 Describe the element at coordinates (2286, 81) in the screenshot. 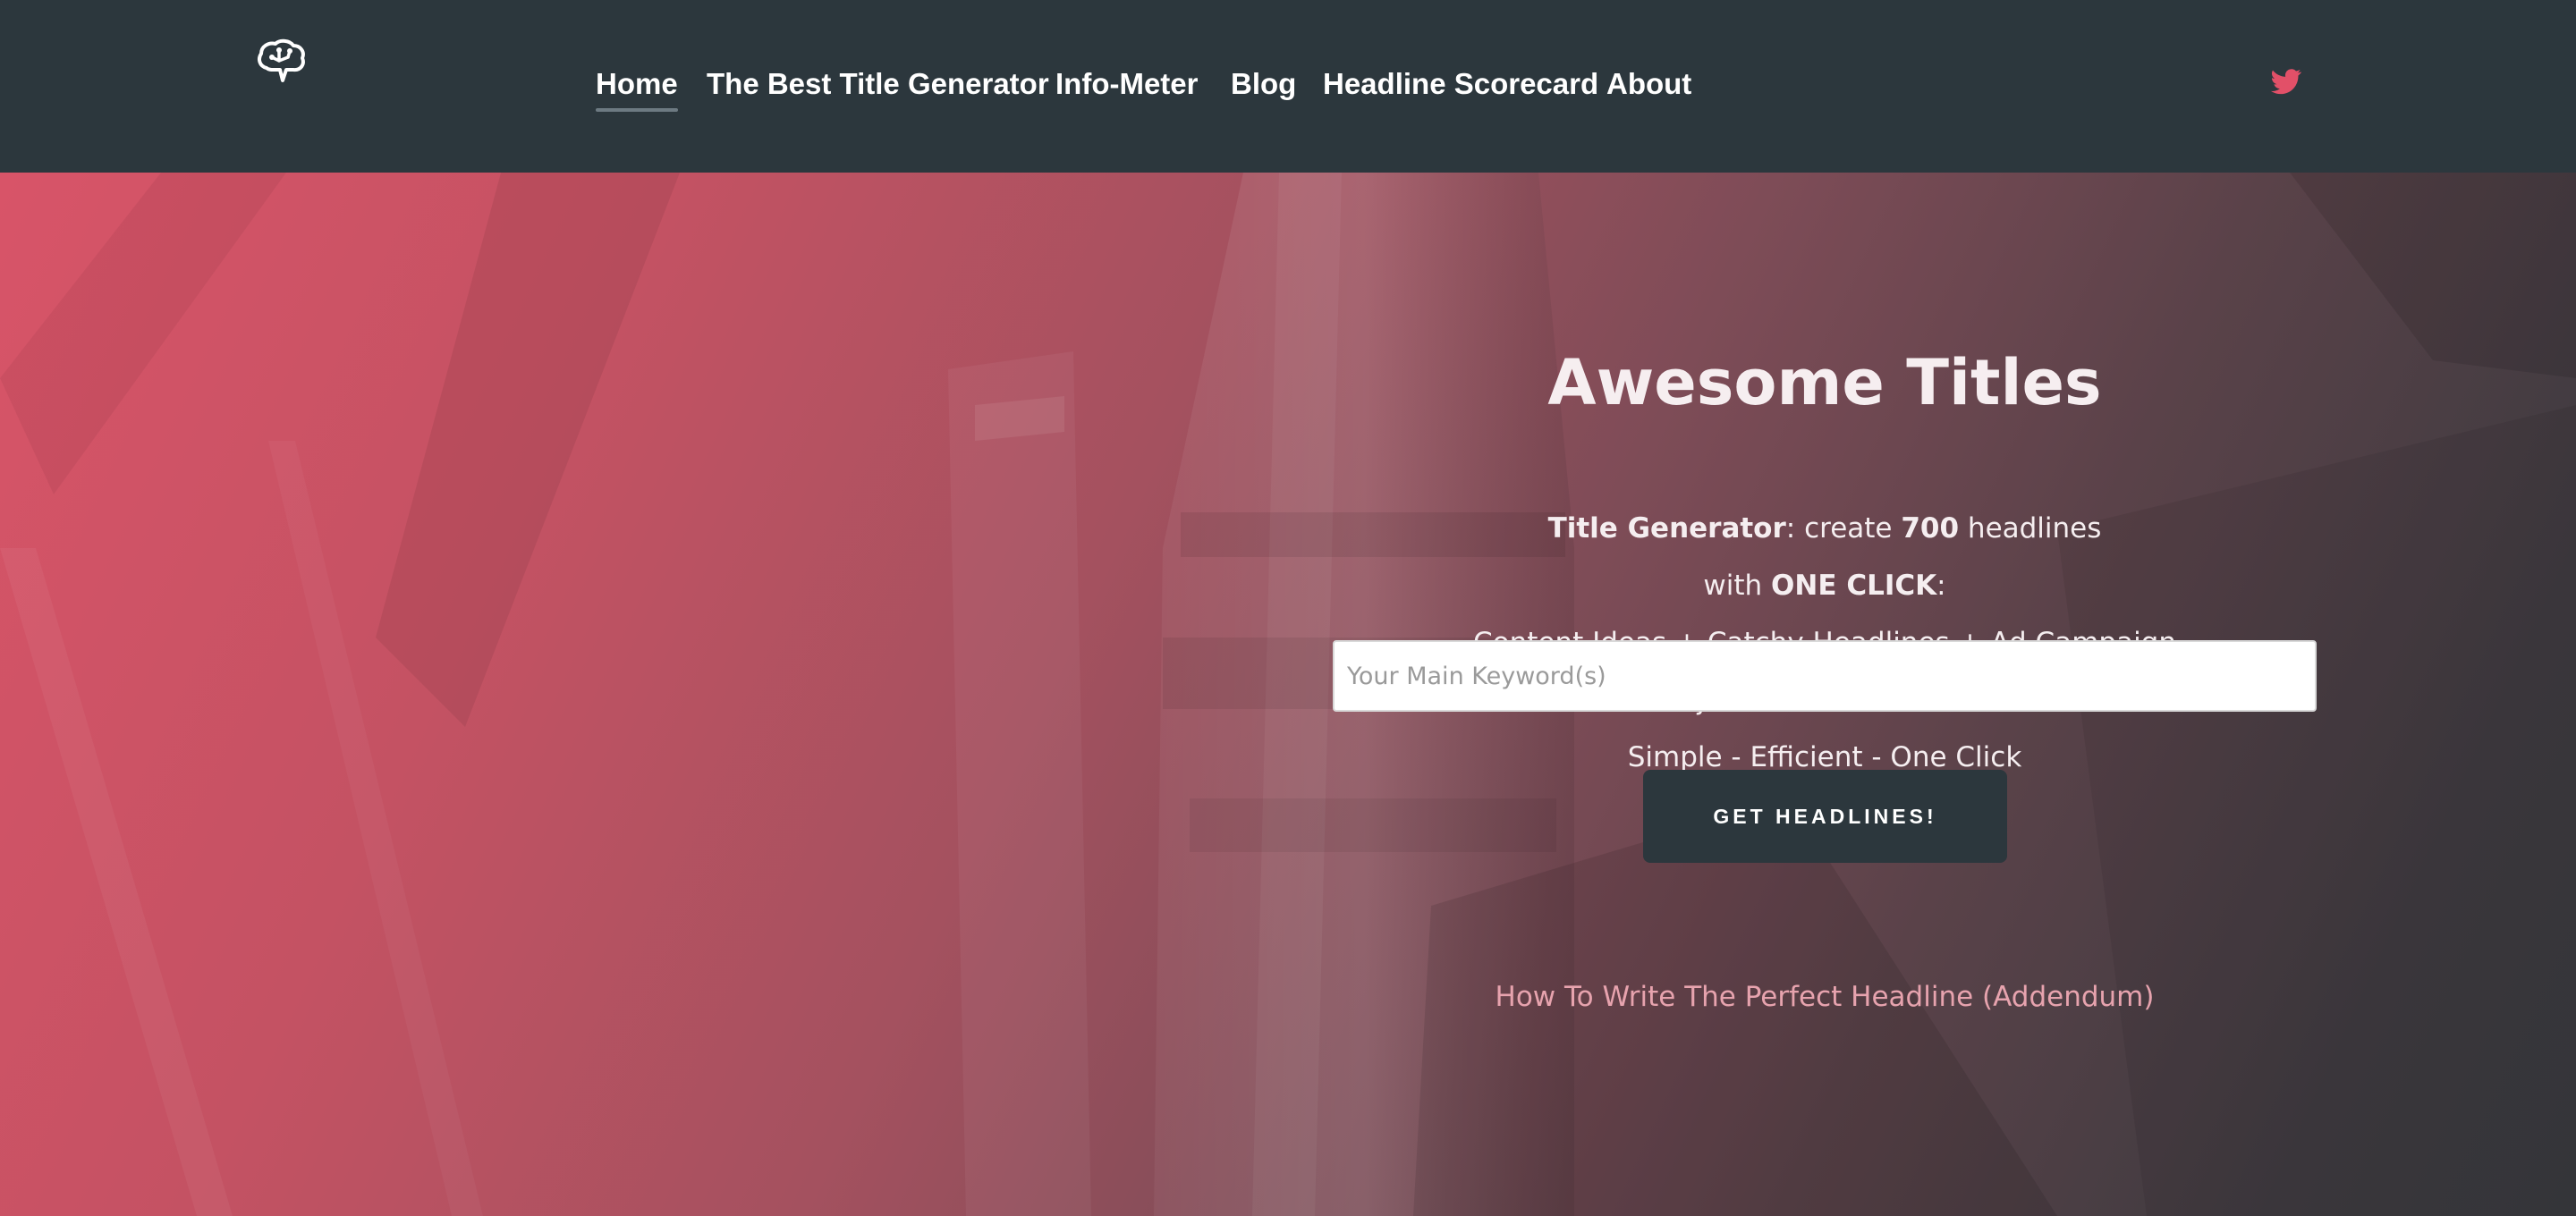

I see `twitter-icon` at that location.